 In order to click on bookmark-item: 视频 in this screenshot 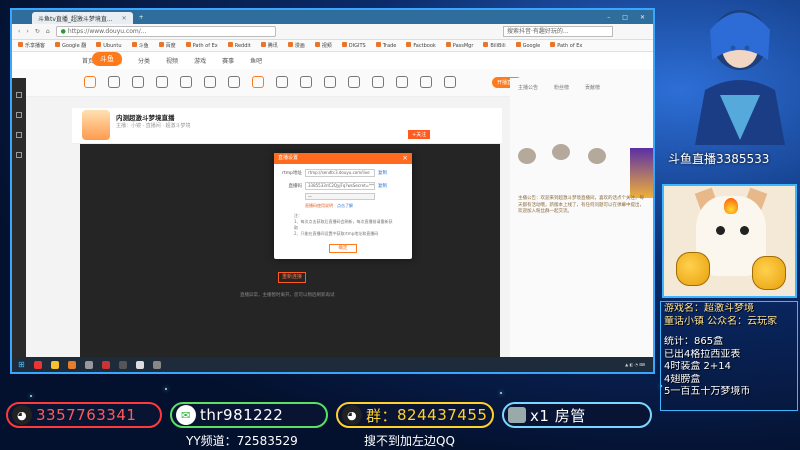, I will do `click(323, 45)`.